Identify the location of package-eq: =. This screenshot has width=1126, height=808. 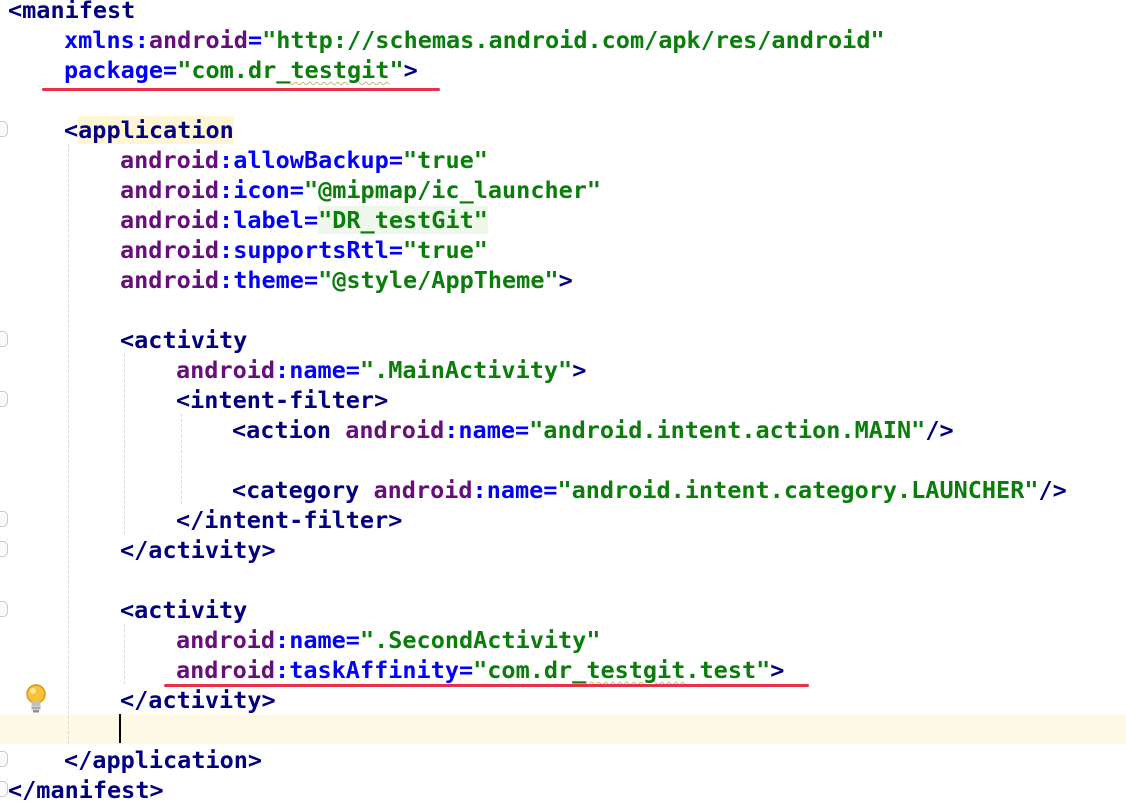
(170, 70).